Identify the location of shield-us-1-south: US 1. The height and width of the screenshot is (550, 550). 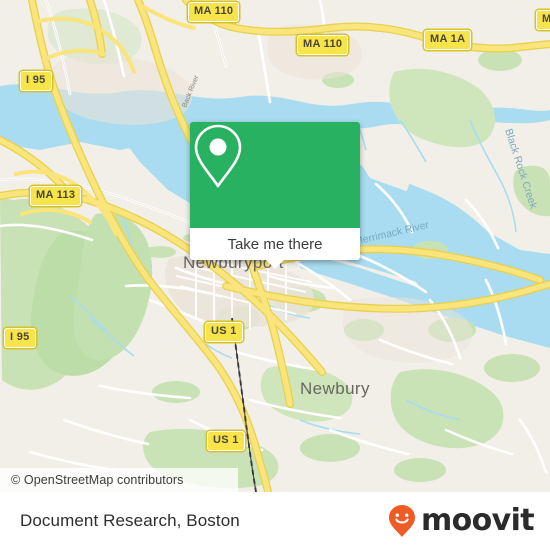
(226, 441).